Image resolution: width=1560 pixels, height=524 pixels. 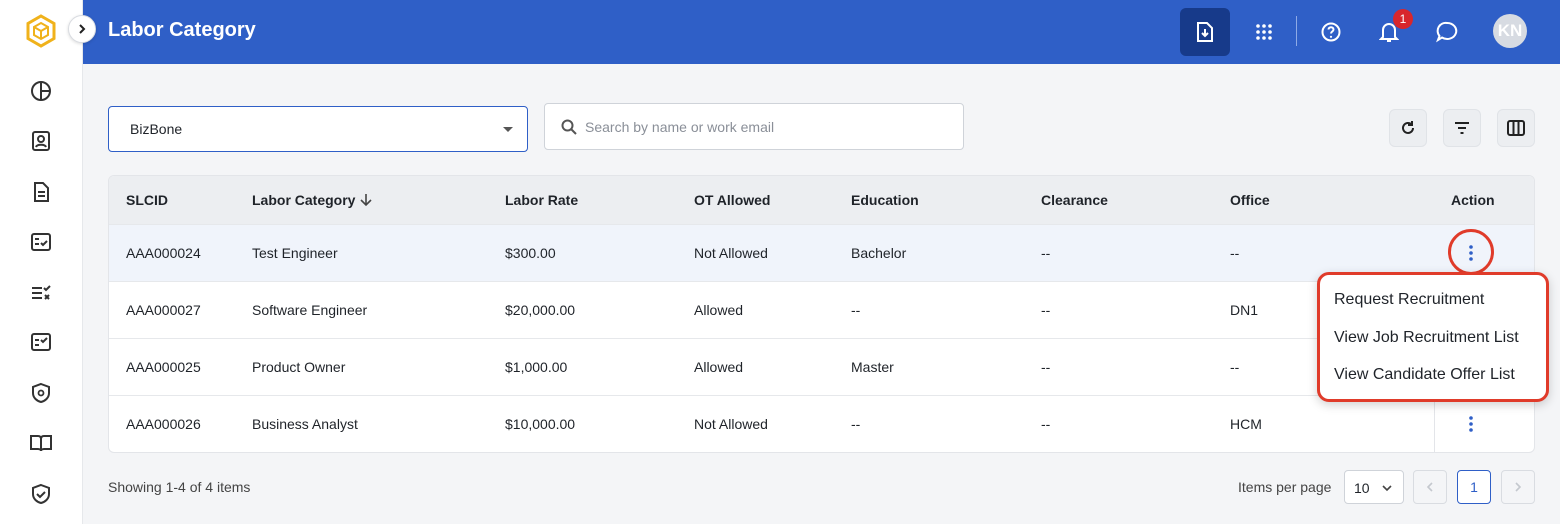 What do you see at coordinates (156, 129) in the screenshot?
I see `company-select-value: BizBone` at bounding box center [156, 129].